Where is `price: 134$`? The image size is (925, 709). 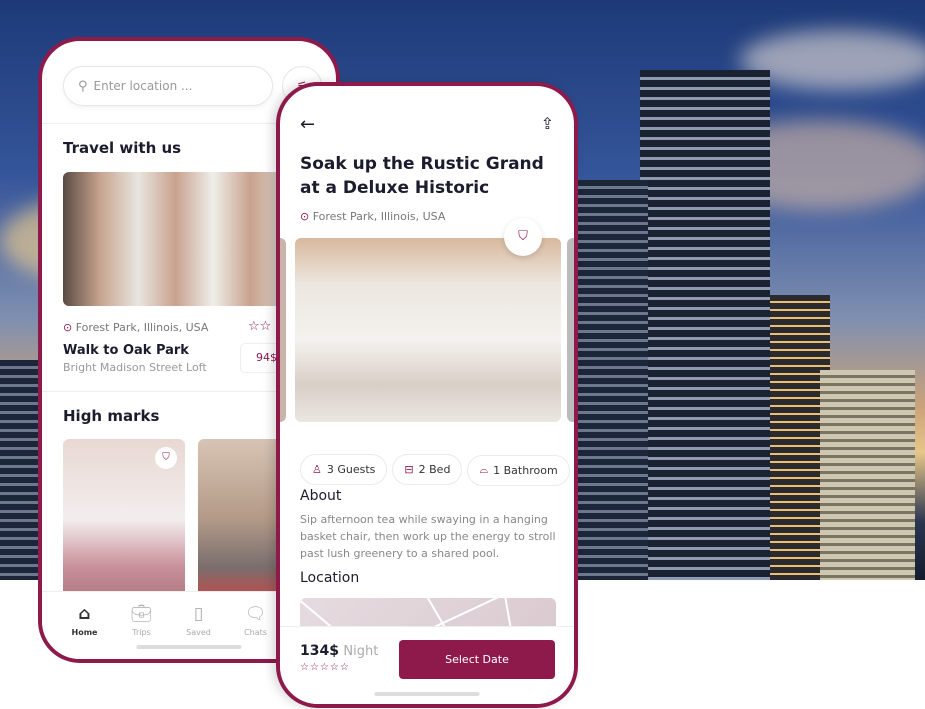 price: 134$ is located at coordinates (319, 651).